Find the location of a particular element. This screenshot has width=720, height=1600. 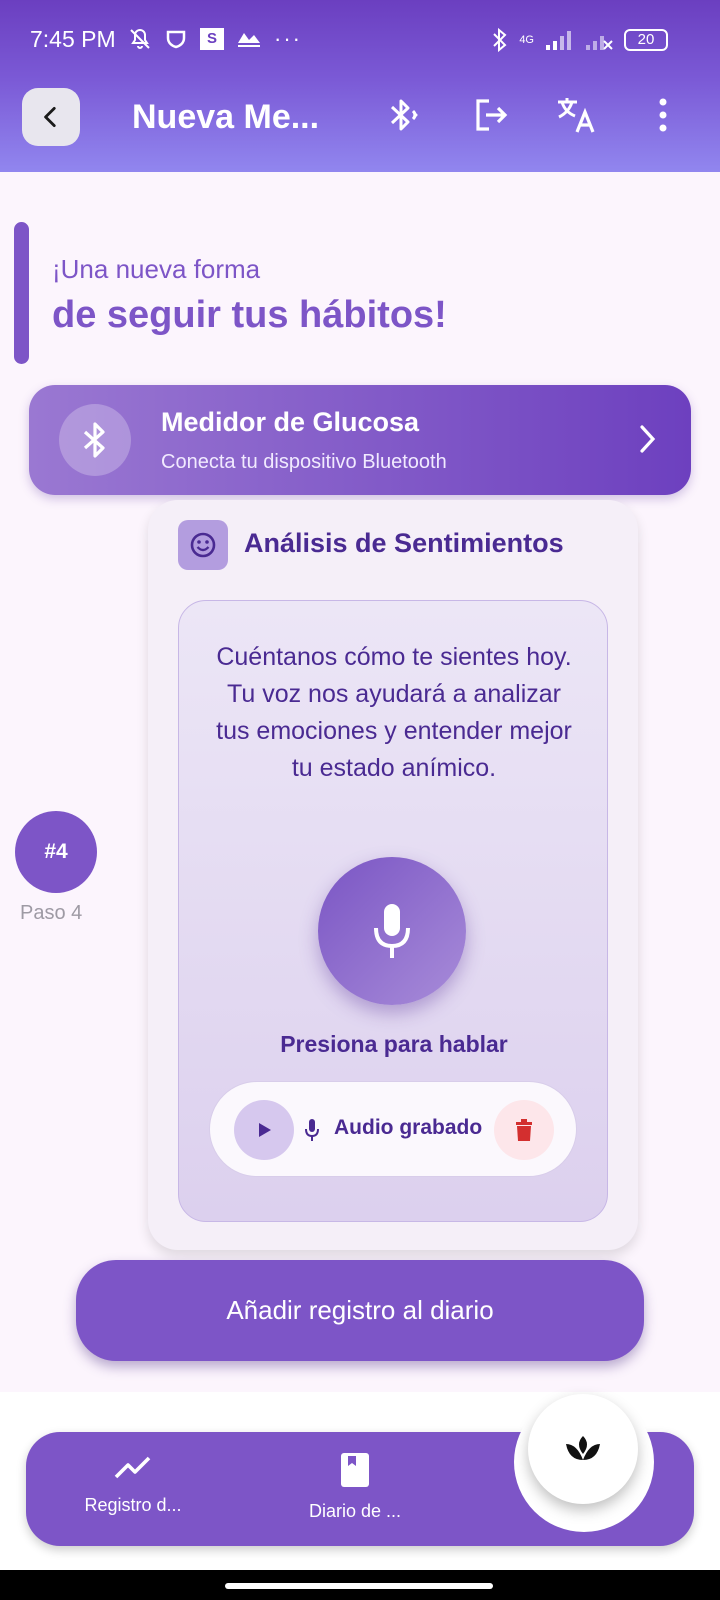

s-app-icon: S is located at coordinates (212, 39).